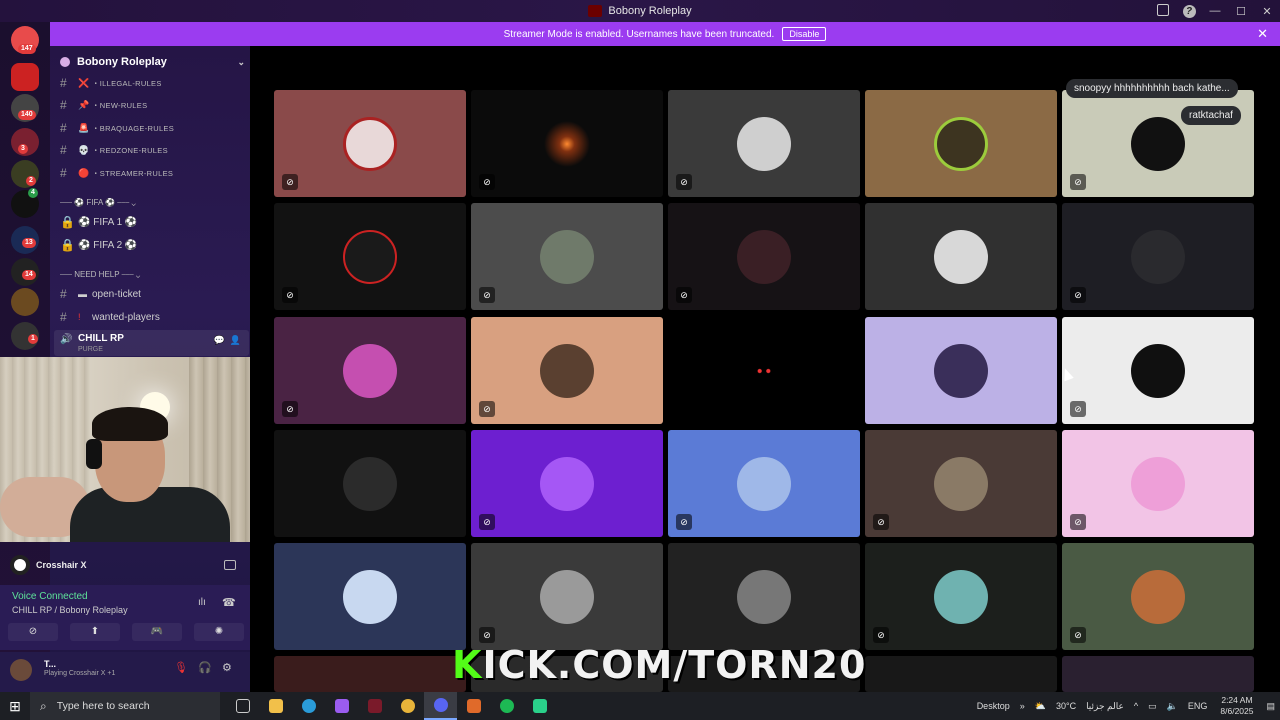 Image resolution: width=1280 pixels, height=720 pixels. I want to click on add-user-icon: 👤, so click(235, 340).